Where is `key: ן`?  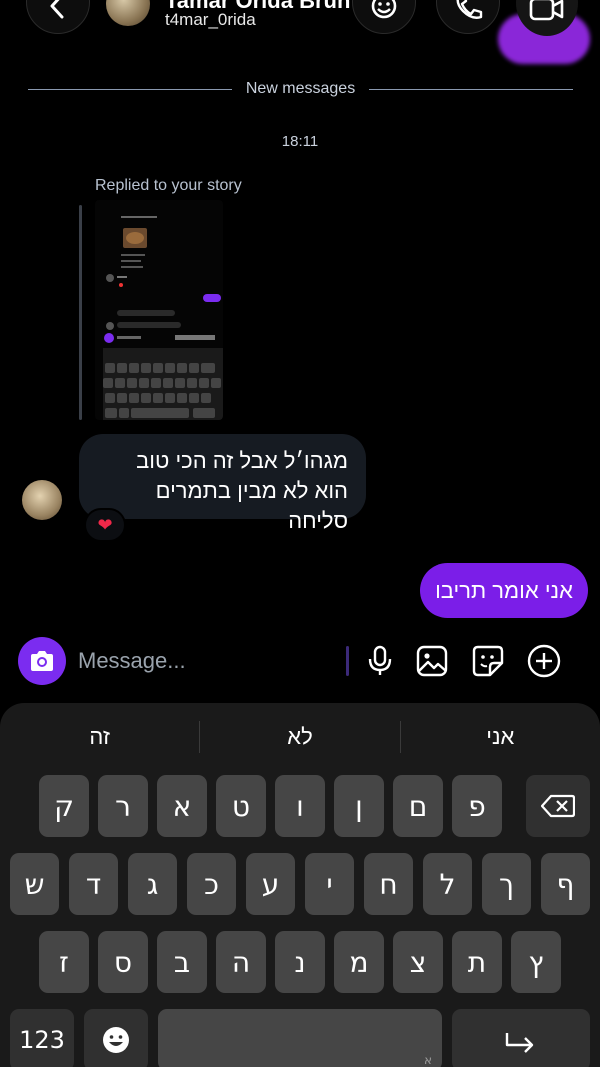
key: ן is located at coordinates (359, 806).